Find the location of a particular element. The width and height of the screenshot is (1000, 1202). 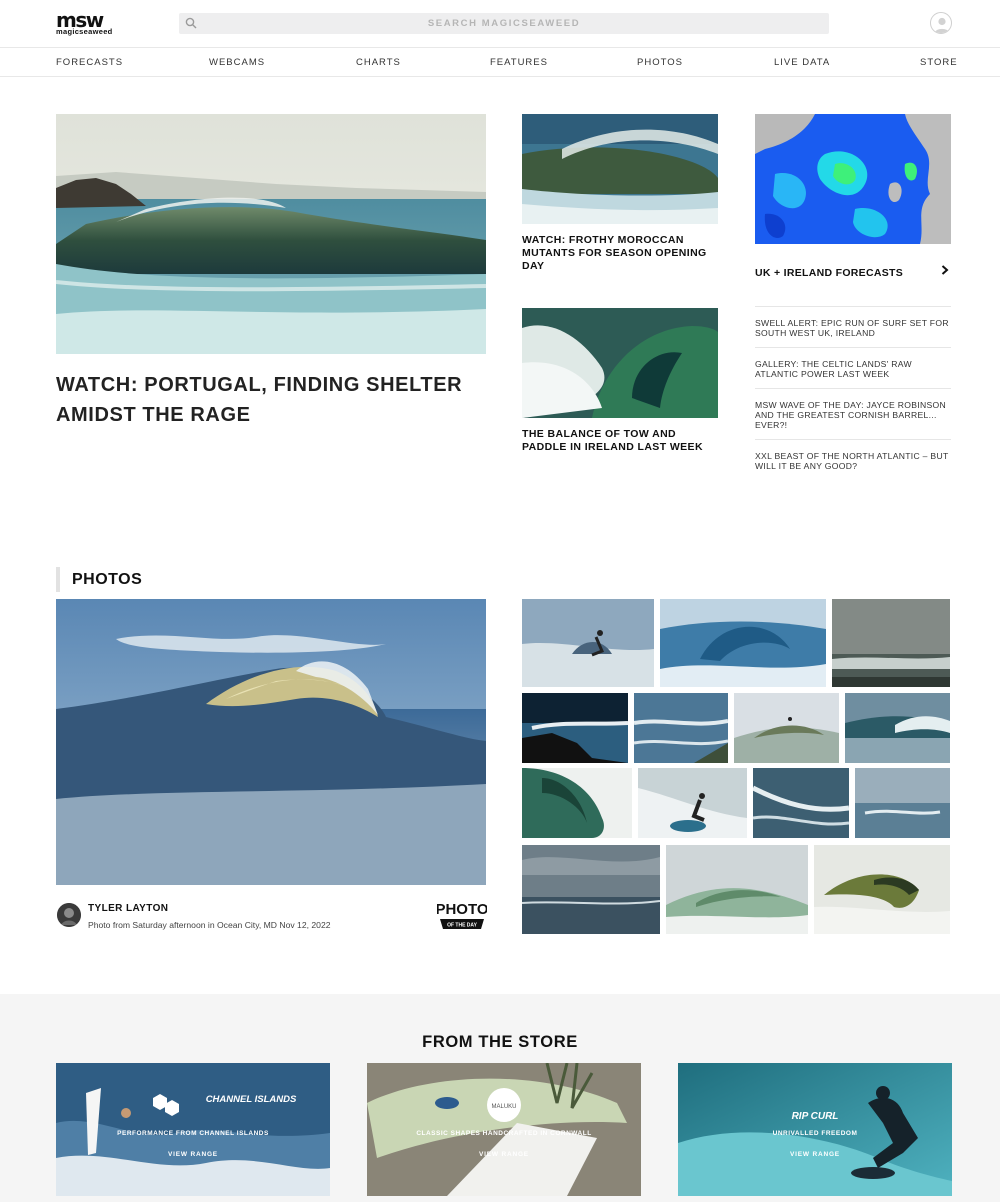

store-tagline: PERFORMANCE FROM CHANNEL ISLANDS is located at coordinates (193, 1133).